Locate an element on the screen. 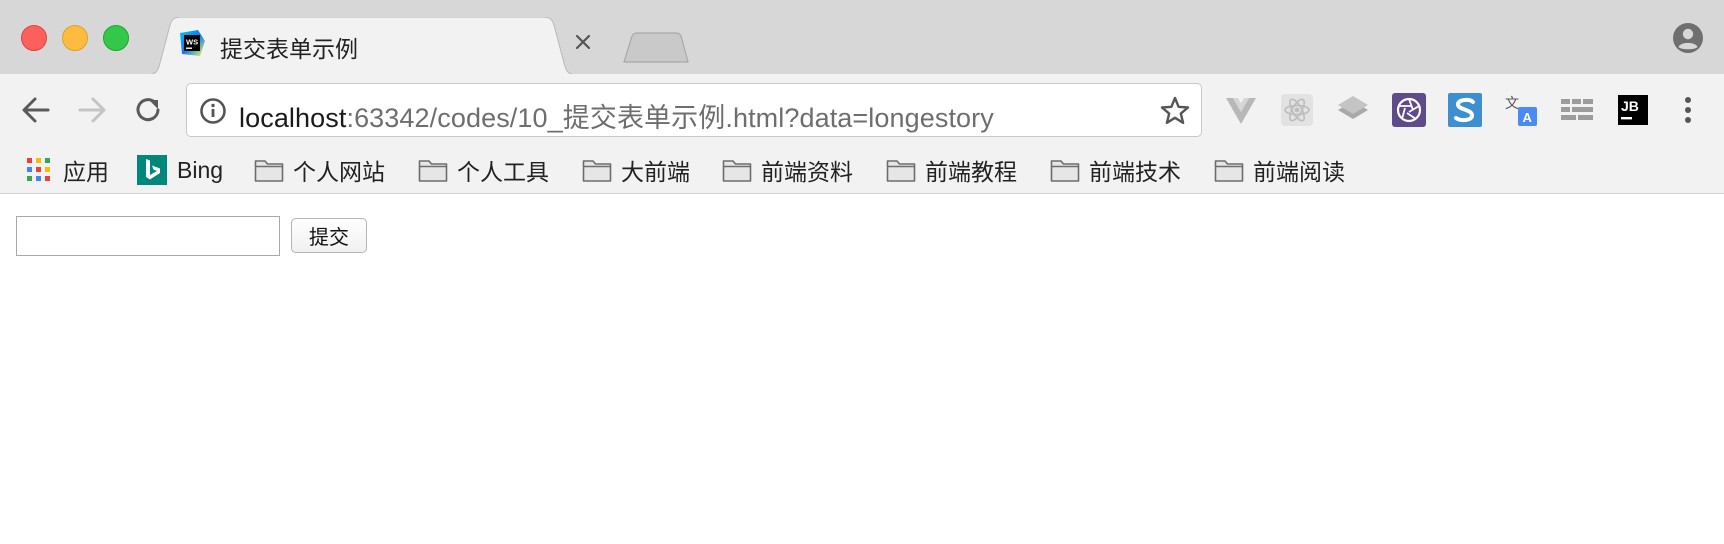 The image size is (1724, 544). url-host: localhost is located at coordinates (293, 118).